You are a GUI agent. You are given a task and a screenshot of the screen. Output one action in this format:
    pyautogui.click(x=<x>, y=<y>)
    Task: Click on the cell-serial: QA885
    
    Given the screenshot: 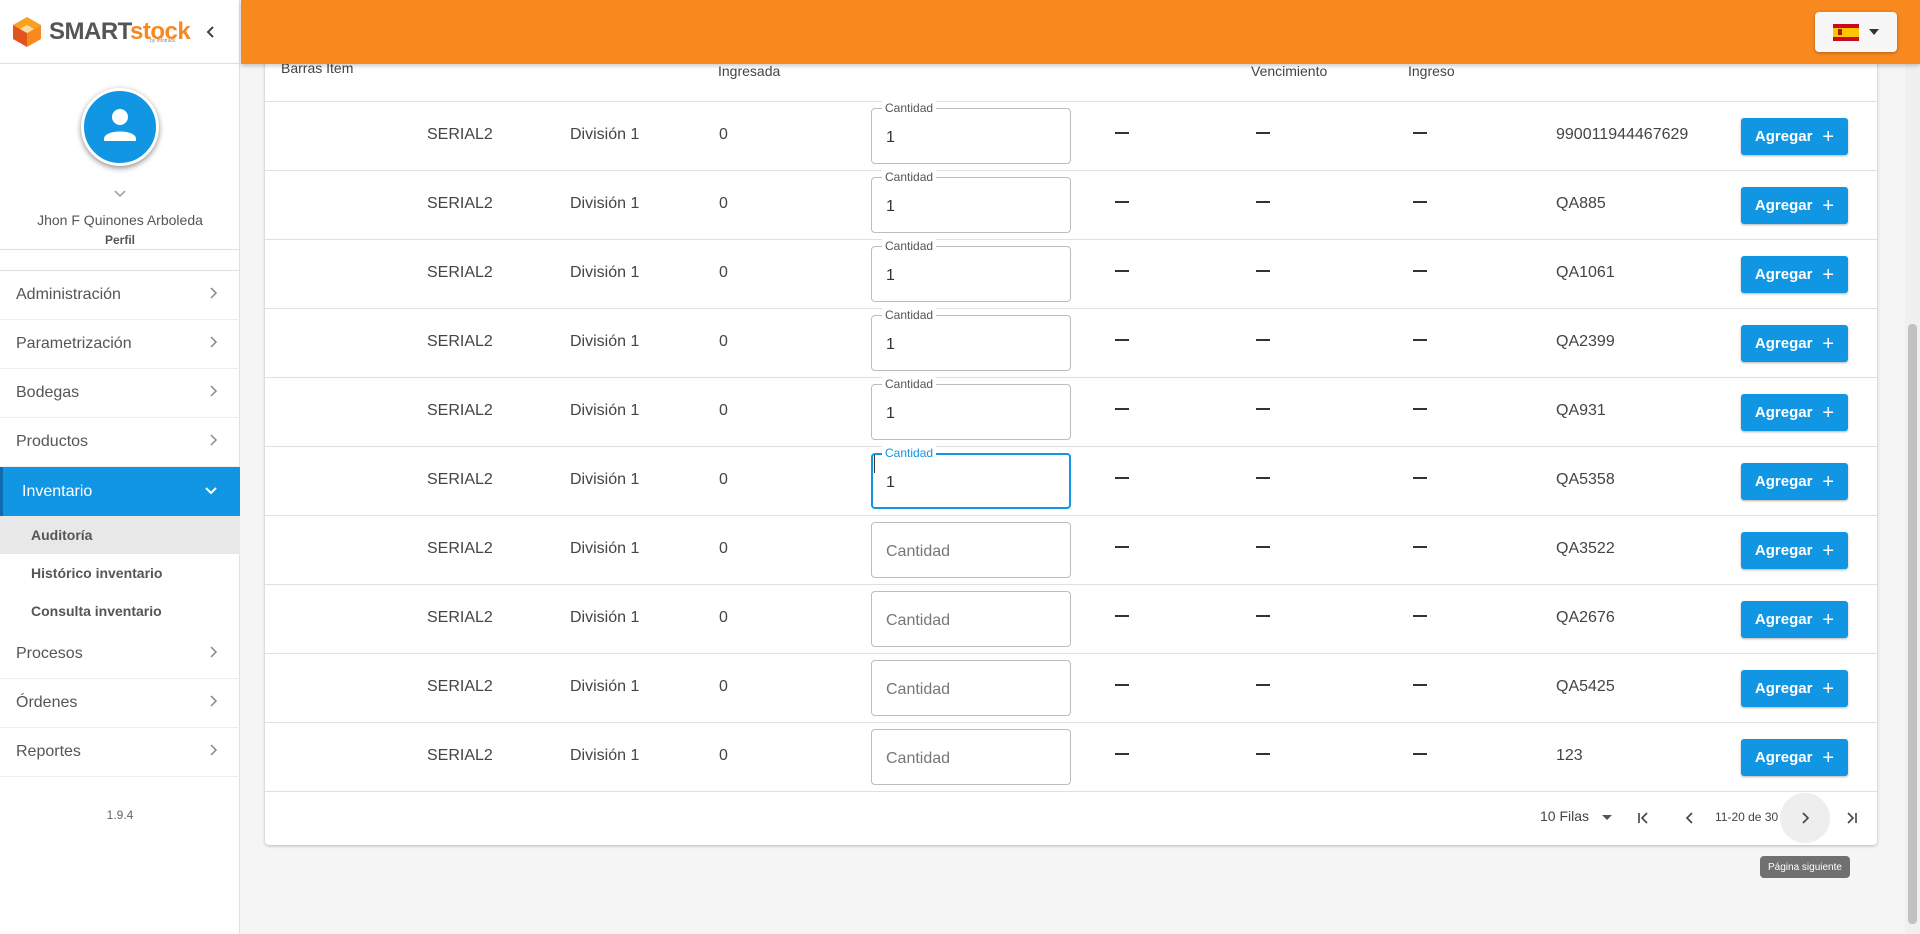 What is the action you would take?
    pyautogui.click(x=1581, y=203)
    